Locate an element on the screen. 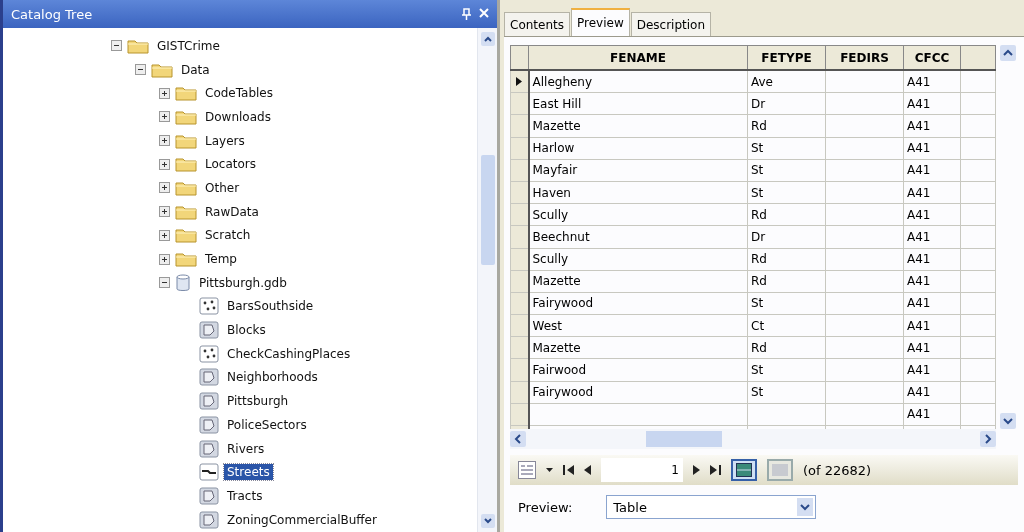 The height and width of the screenshot is (532, 1024). tree-item: RawData is located at coordinates (232, 211).